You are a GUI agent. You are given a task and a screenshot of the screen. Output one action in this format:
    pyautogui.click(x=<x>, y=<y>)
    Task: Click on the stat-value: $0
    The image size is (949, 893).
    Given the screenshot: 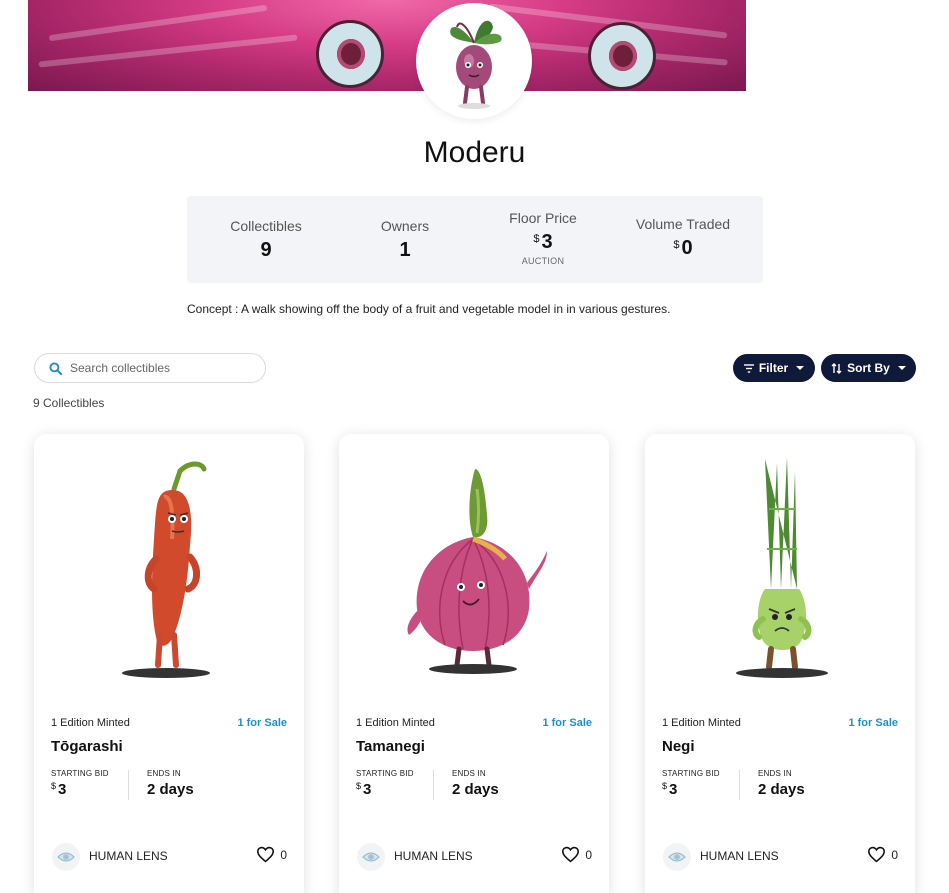 What is the action you would take?
    pyautogui.click(x=683, y=248)
    